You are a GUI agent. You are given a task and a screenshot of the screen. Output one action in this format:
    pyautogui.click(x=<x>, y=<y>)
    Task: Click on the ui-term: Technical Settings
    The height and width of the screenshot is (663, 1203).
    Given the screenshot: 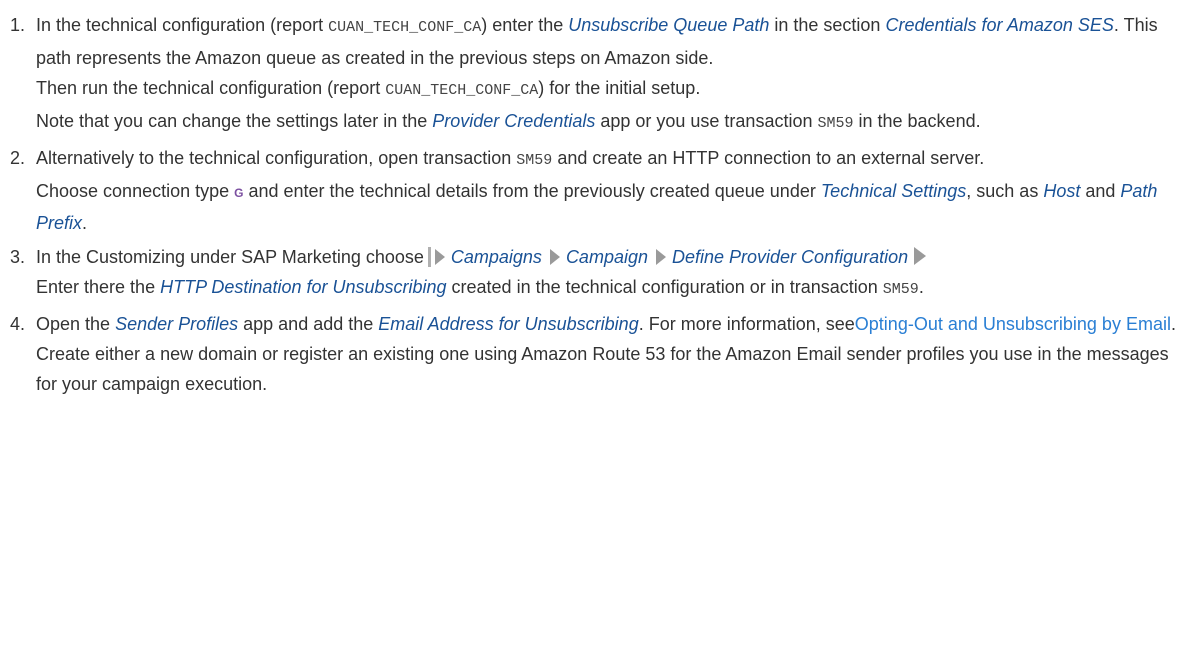 What is the action you would take?
    pyautogui.click(x=893, y=191)
    